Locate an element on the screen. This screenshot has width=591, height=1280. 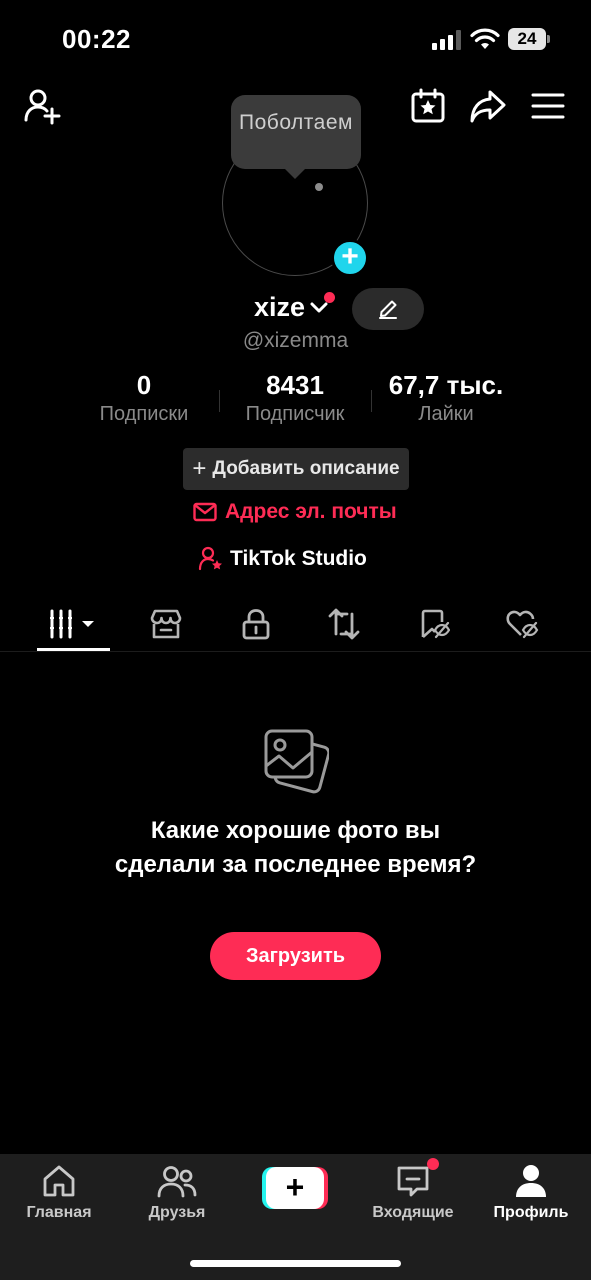
tab-private is located at coordinates (256, 624).